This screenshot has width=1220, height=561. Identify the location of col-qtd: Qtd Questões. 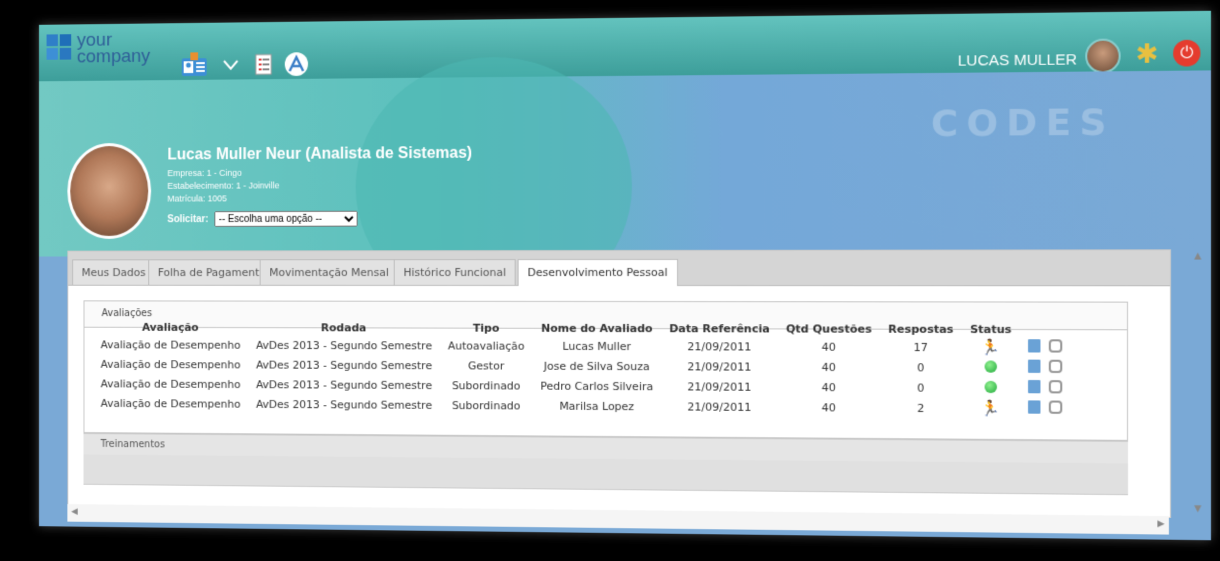
(828, 329).